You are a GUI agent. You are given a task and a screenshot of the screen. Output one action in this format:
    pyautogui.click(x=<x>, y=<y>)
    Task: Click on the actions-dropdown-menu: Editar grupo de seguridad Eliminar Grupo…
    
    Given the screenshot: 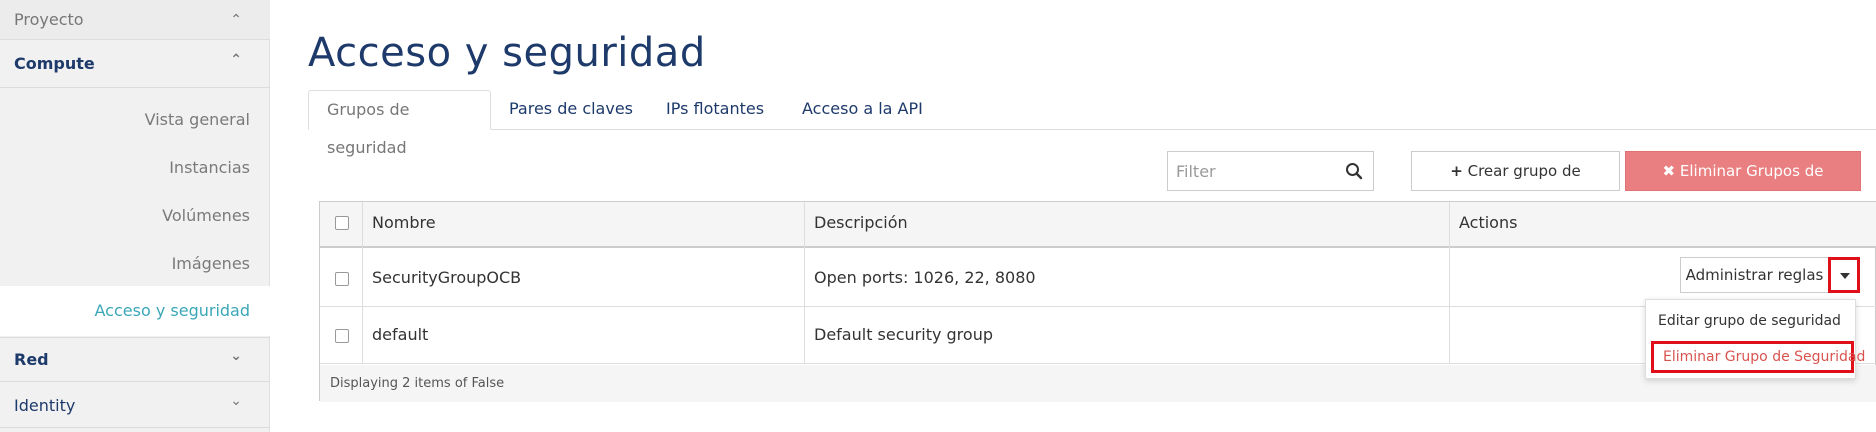 What is the action you would take?
    pyautogui.click(x=1755, y=339)
    